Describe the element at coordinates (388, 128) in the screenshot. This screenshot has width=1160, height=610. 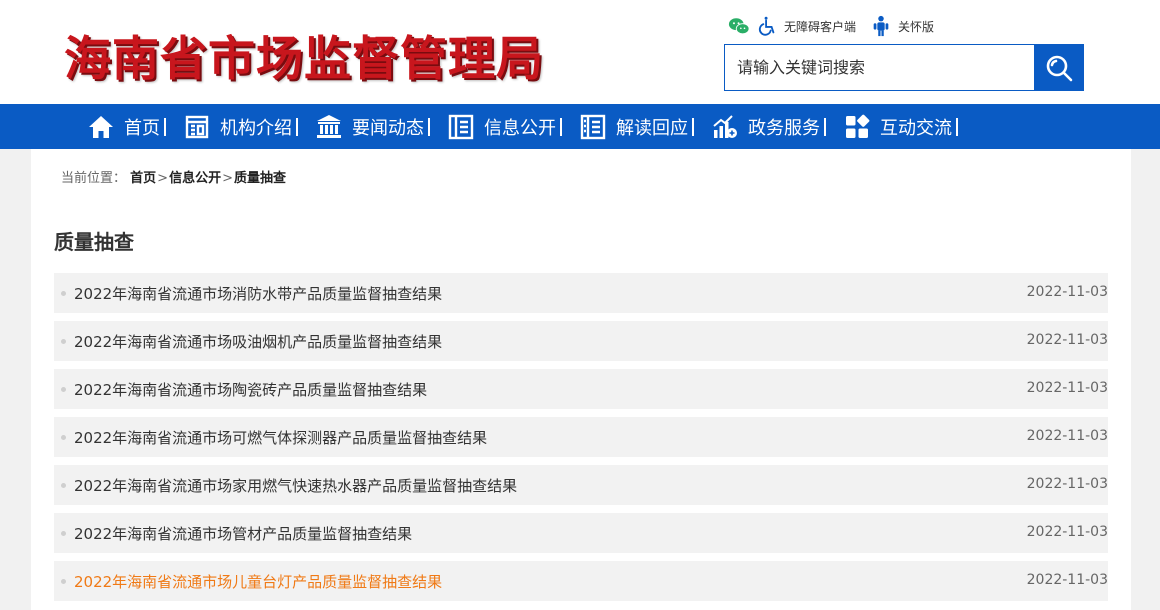
I see `nav-label: 要闻动态` at that location.